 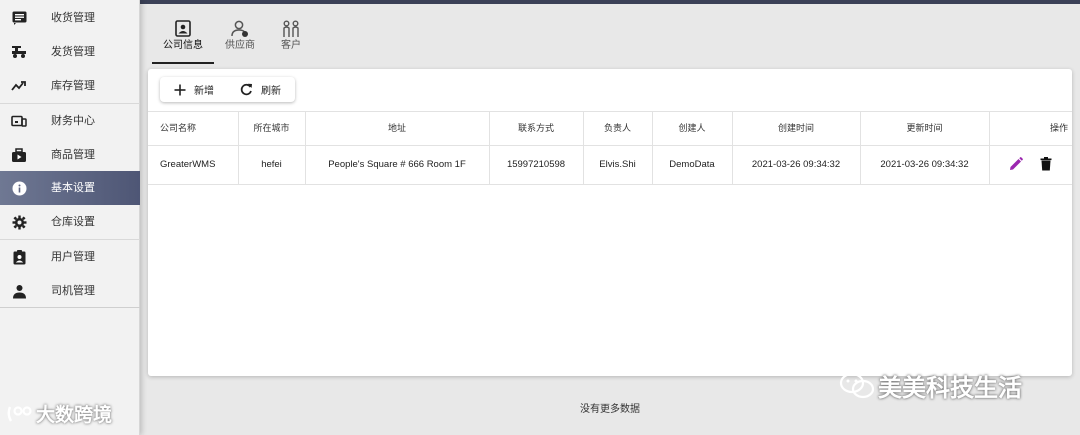 What do you see at coordinates (617, 128) in the screenshot?
I see `header-manager: 负责人` at bounding box center [617, 128].